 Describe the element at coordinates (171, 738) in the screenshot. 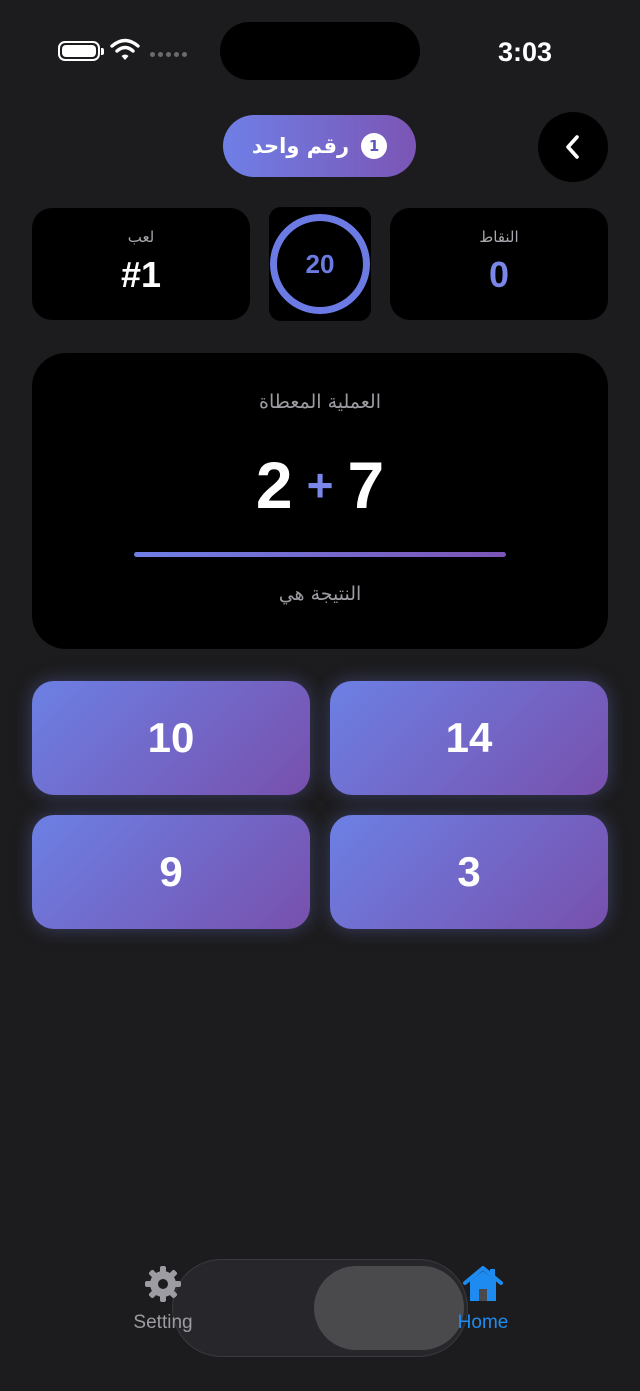

I see `answer-button-1: 10` at that location.